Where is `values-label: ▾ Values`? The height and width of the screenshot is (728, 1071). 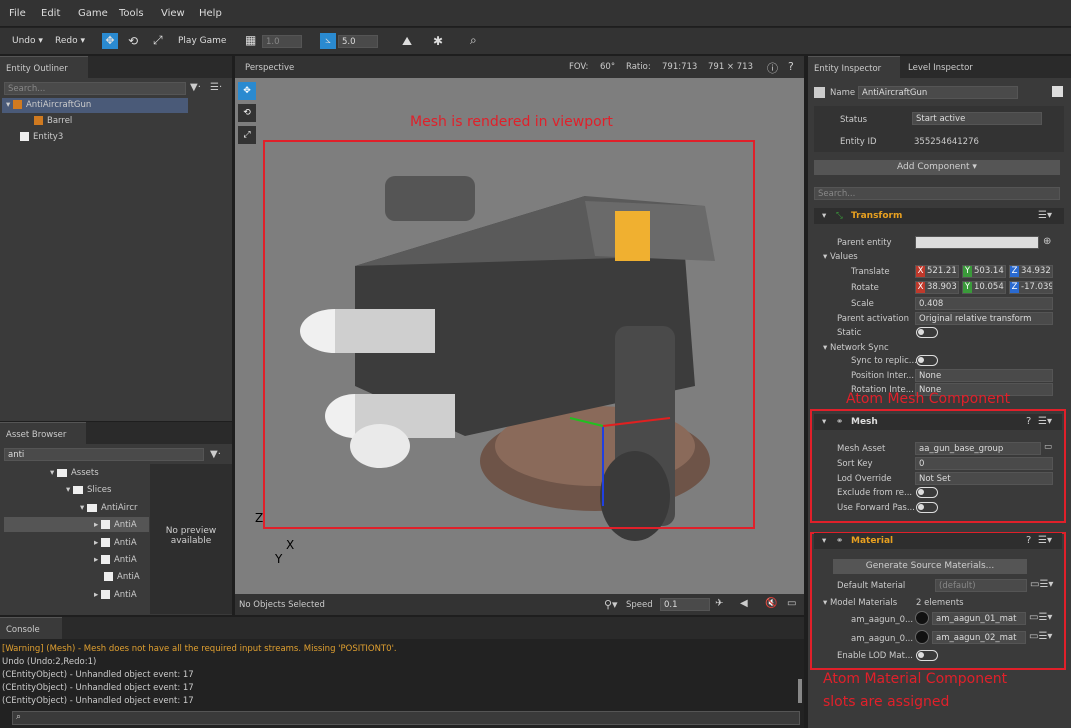
values-label: ▾ Values is located at coordinates (840, 257).